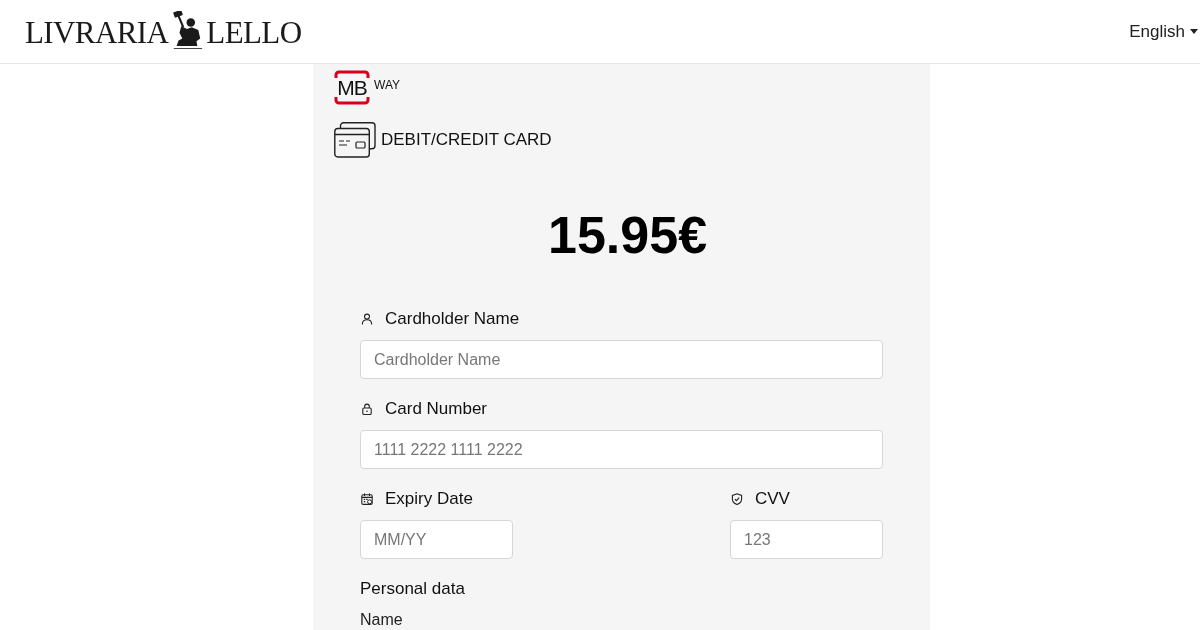 The width and height of the screenshot is (1200, 630). I want to click on field-label: Expiry Date, so click(429, 499).